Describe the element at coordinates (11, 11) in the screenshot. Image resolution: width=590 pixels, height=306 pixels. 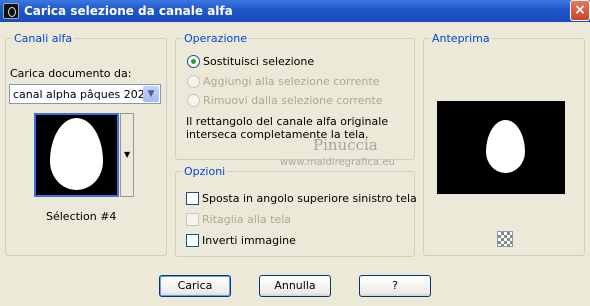
I see `app-icon` at that location.